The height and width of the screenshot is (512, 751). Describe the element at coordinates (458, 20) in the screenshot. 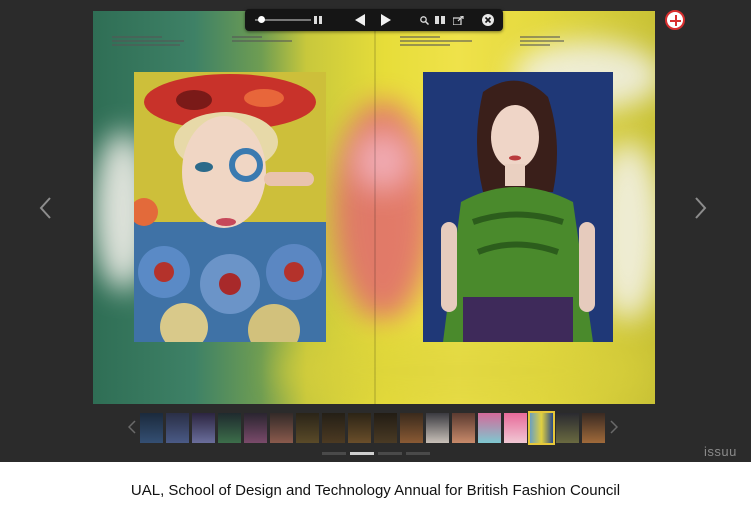

I see `share-icon` at that location.